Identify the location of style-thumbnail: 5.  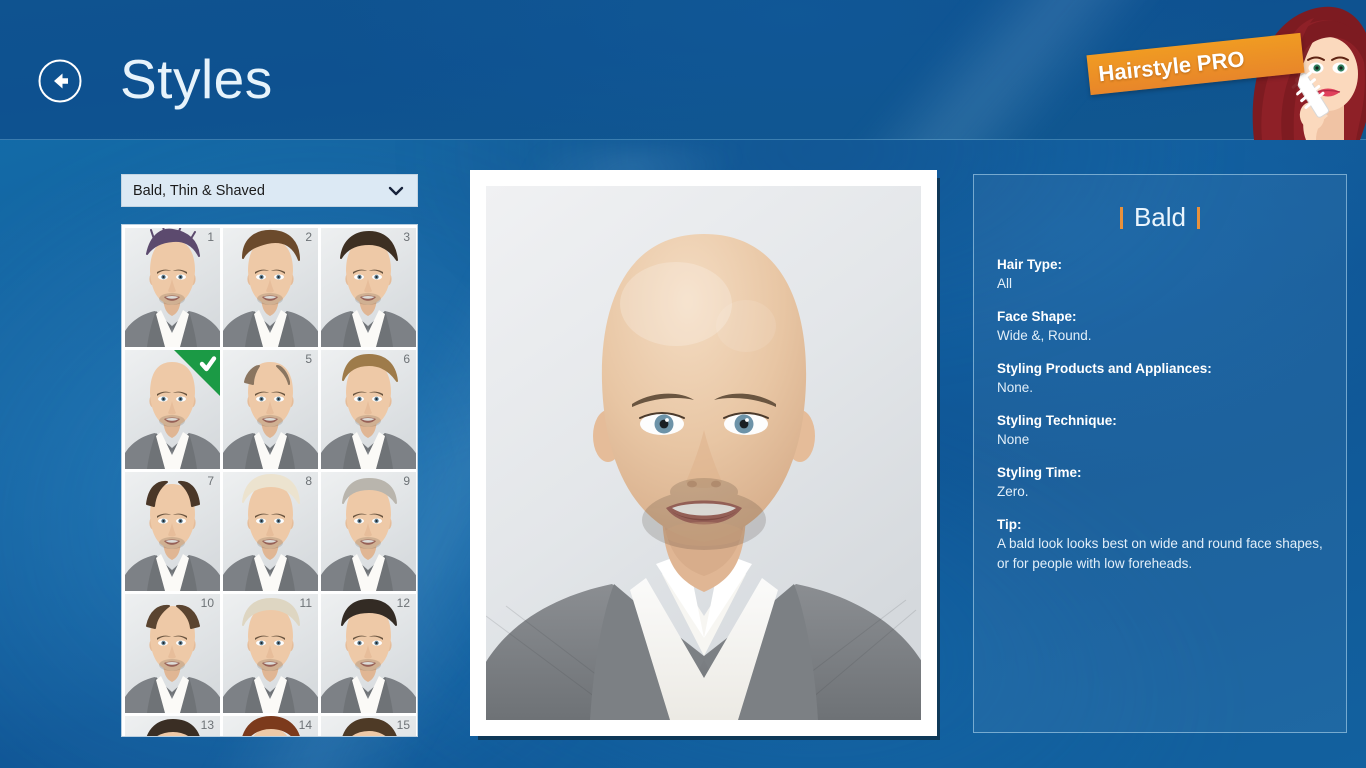
(270, 409).